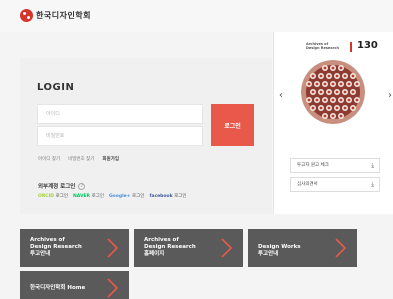 The width and height of the screenshot is (393, 299). I want to click on manuscript-check-link: 투고자 원고 체크 ⤓, so click(335, 165).